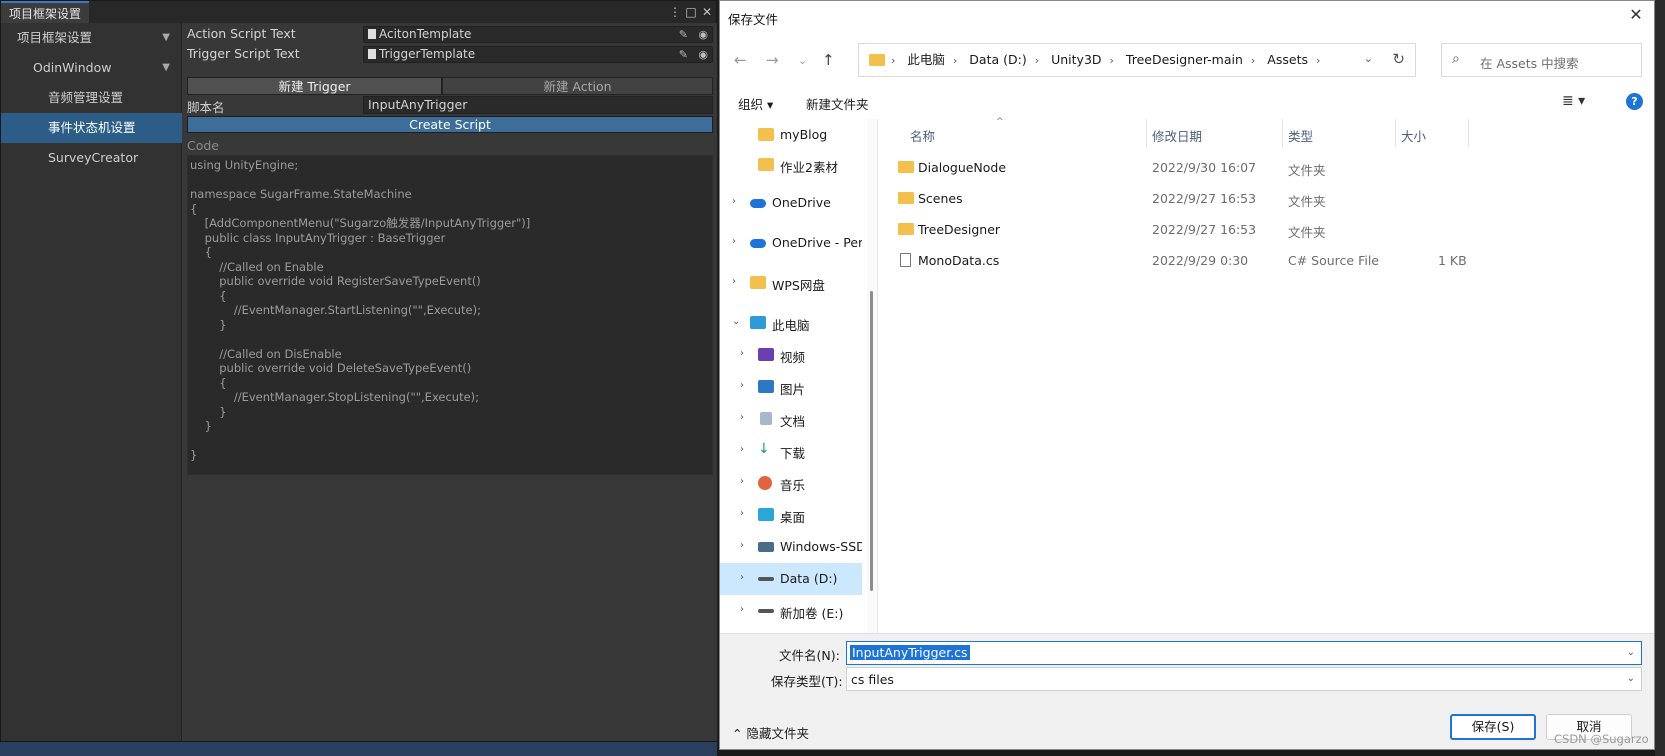 The image size is (1665, 756). Describe the element at coordinates (791, 419) in the screenshot. I see `tree-item: › 文档` at that location.